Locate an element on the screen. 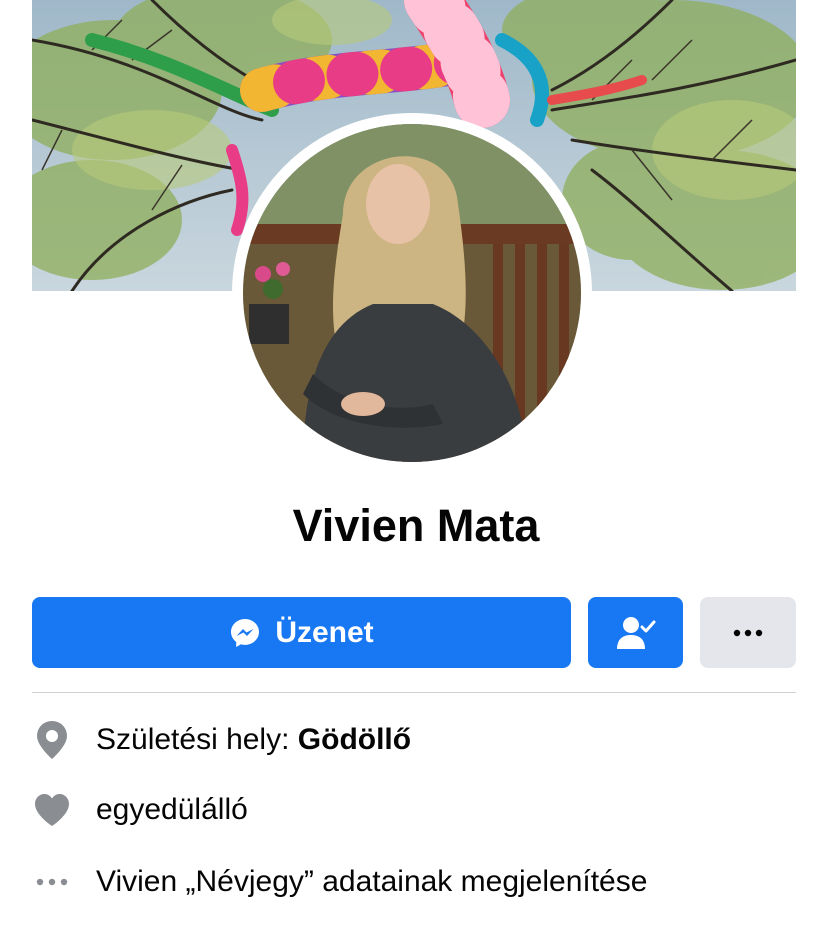 The height and width of the screenshot is (934, 832). relationship-status: egyedülálló is located at coordinates (172, 809).